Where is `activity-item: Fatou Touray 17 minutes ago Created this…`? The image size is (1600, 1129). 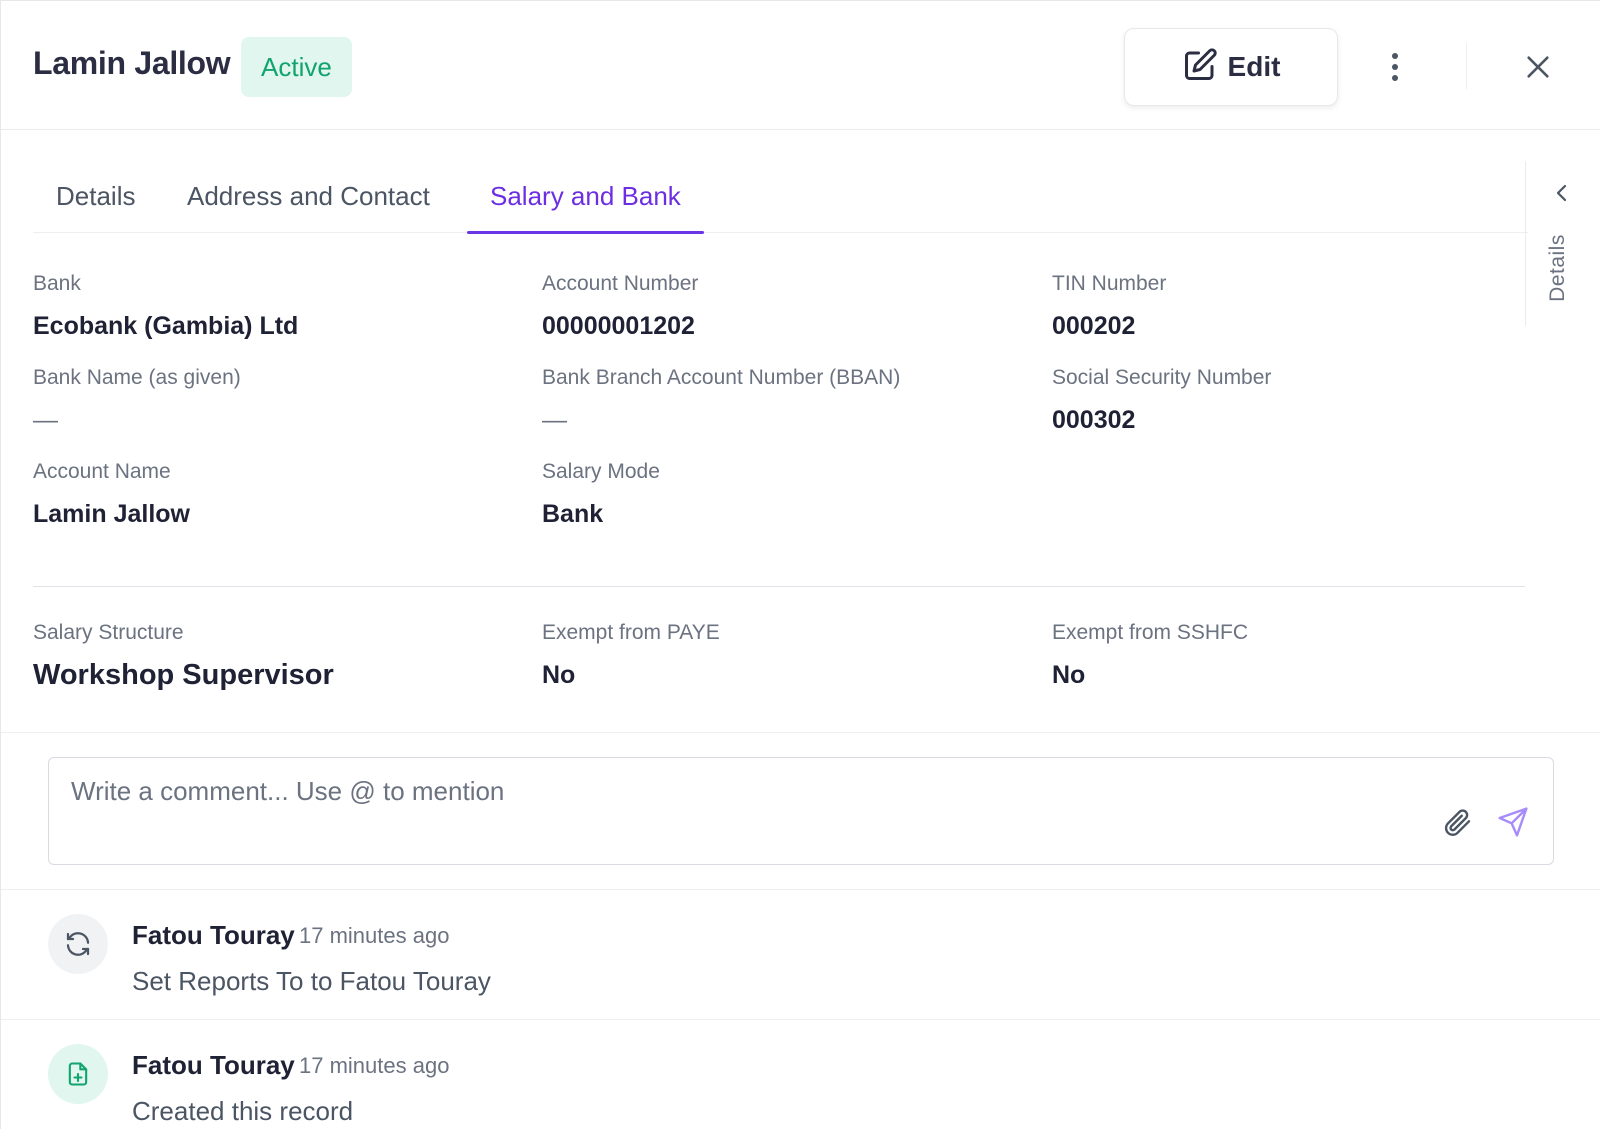
activity-item: Fatou Touray 17 minutes ago Created this… is located at coordinates (798, 1086).